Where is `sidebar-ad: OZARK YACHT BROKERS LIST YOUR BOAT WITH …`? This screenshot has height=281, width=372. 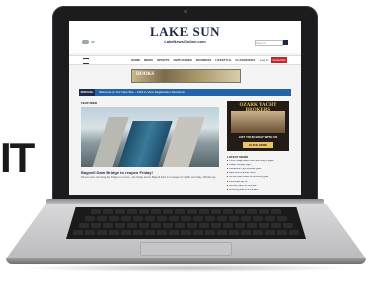
sidebar-ad: OZARK YACHT BROKERS LIST YOUR BOAT WITH … is located at coordinates (258, 126).